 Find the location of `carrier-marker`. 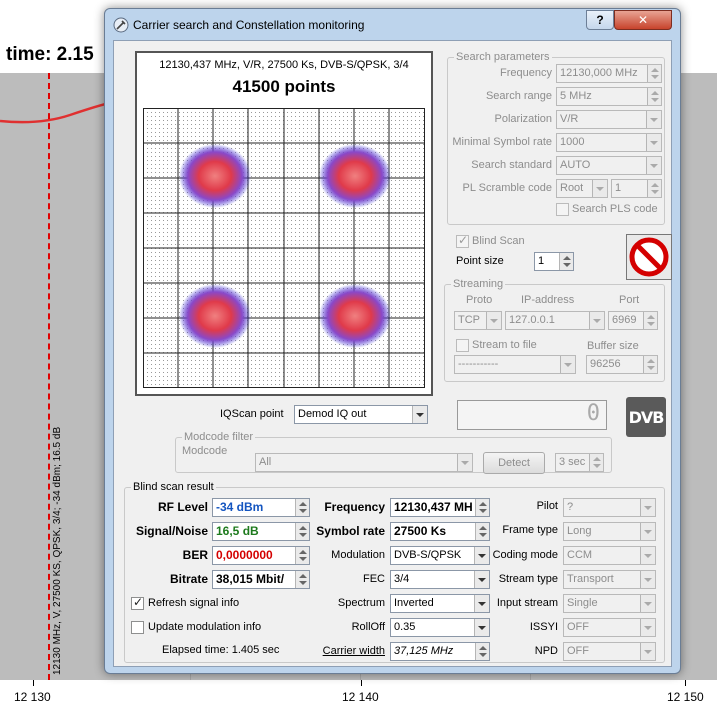

carrier-marker is located at coordinates (49, 376).